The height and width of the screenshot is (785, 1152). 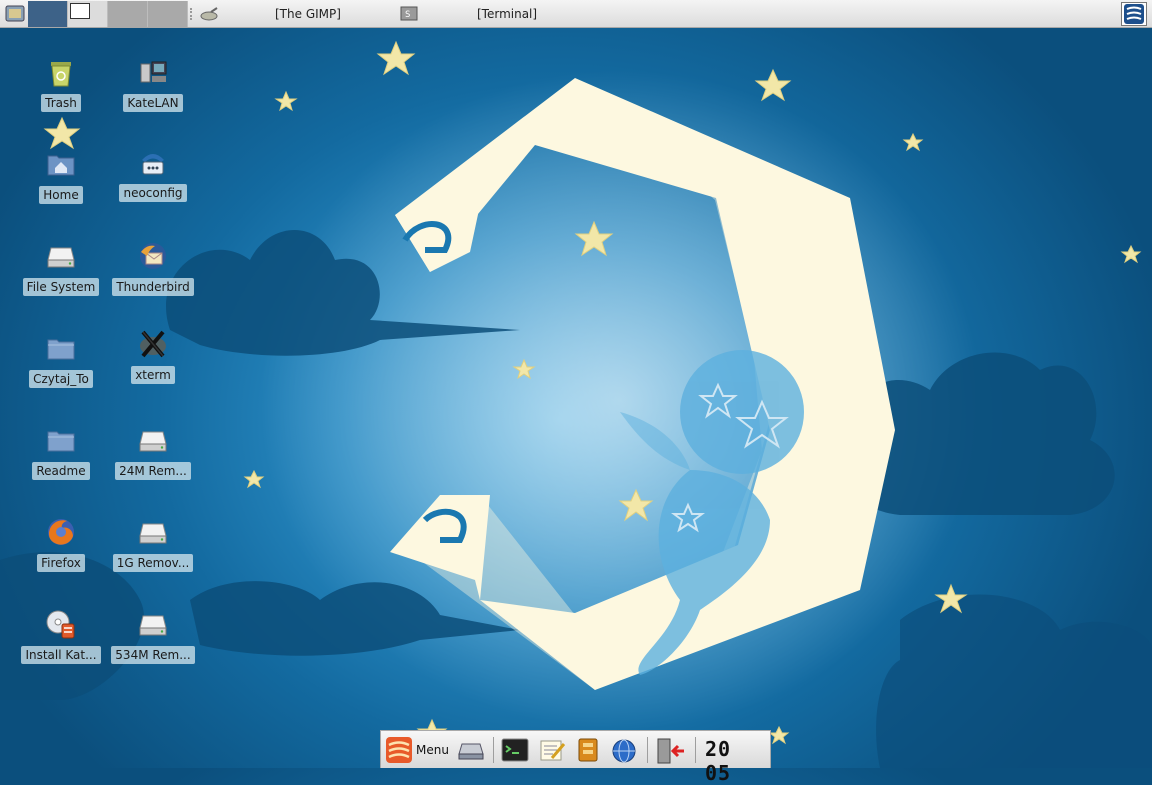 What do you see at coordinates (153, 375) in the screenshot?
I see `desktop-icon-label: xterm` at bounding box center [153, 375].